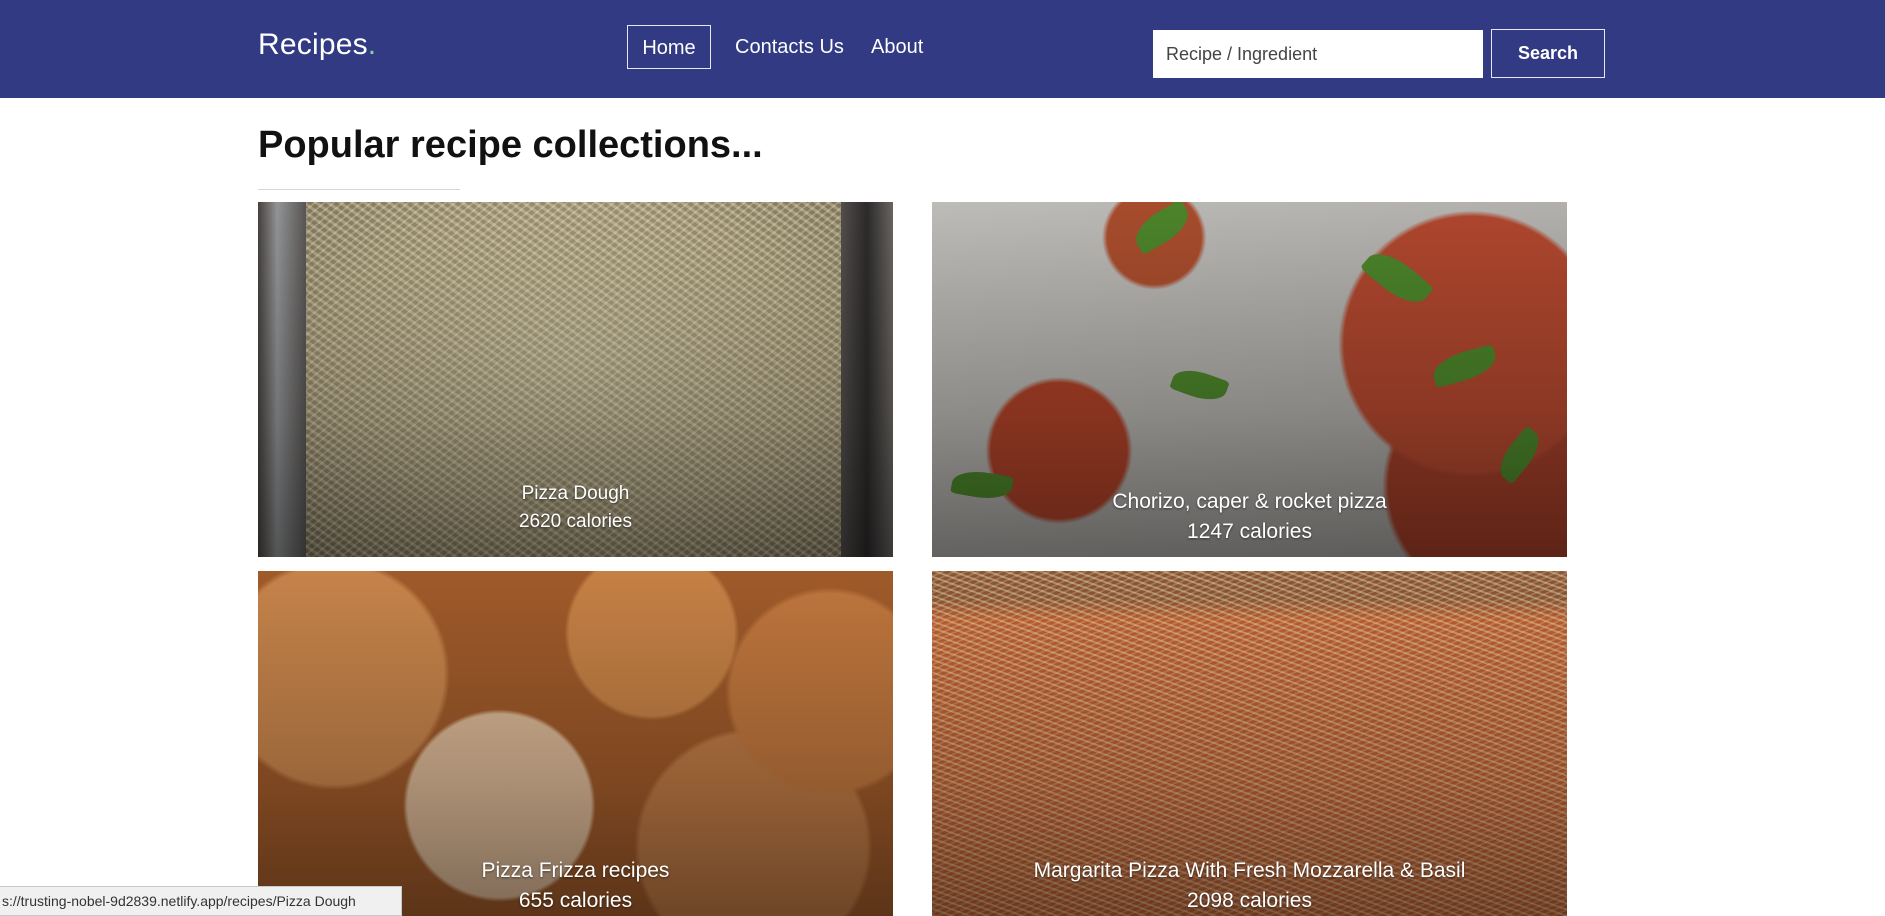 This screenshot has width=1885, height=916. What do you see at coordinates (359, 189) in the screenshot?
I see `title-divider` at bounding box center [359, 189].